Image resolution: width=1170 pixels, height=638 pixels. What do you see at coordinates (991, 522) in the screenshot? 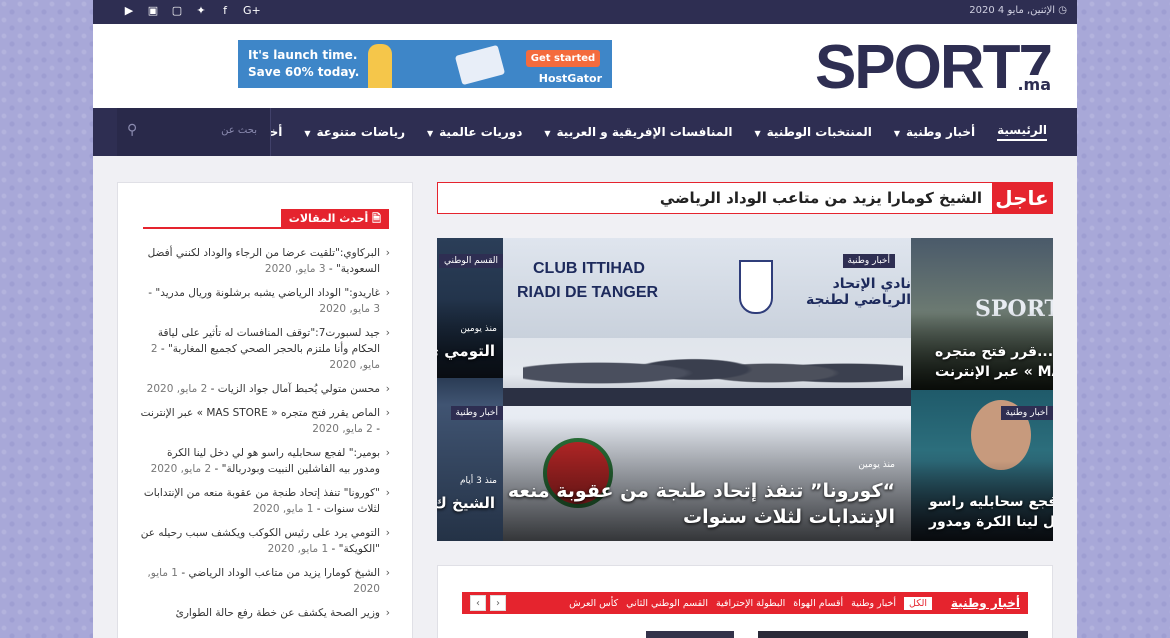
I see `slide-title: دخل لينا الكرة ومدور` at bounding box center [991, 522].